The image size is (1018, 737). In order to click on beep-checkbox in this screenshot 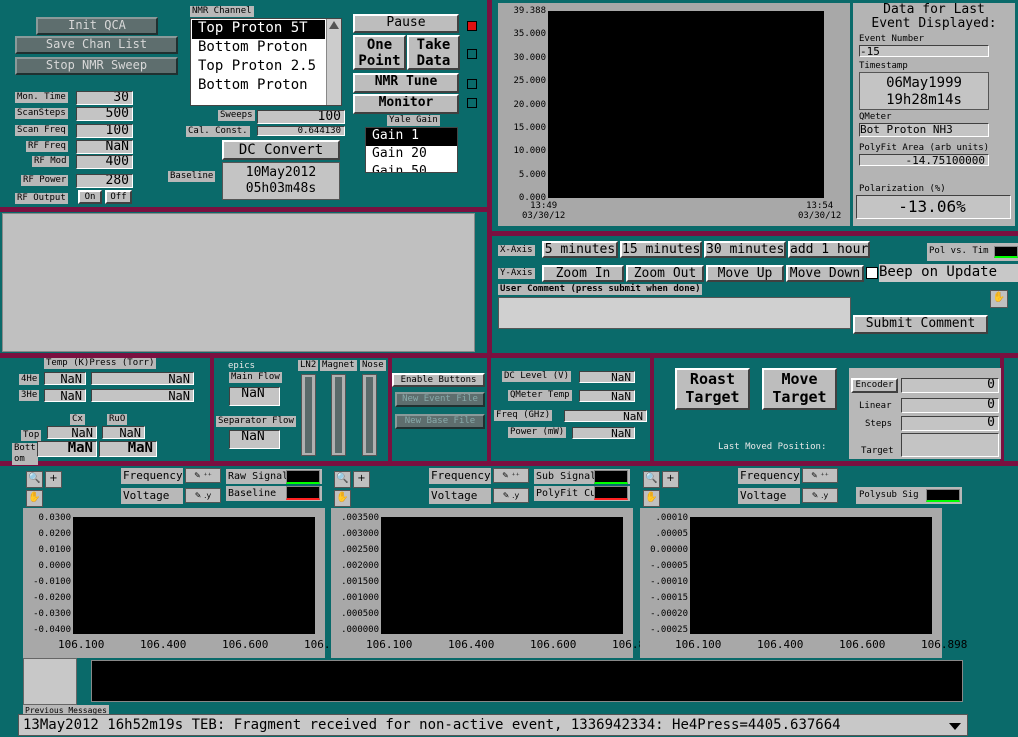, I will do `click(872, 273)`.